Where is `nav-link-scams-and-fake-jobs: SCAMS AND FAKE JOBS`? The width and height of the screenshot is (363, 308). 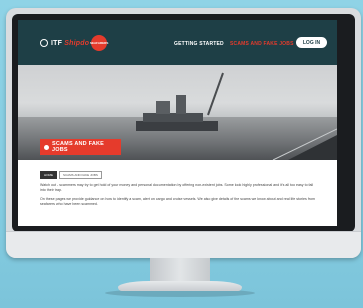
nav-link-scams-and-fake-jobs: SCAMS AND FAKE JOBS is located at coordinates (262, 44).